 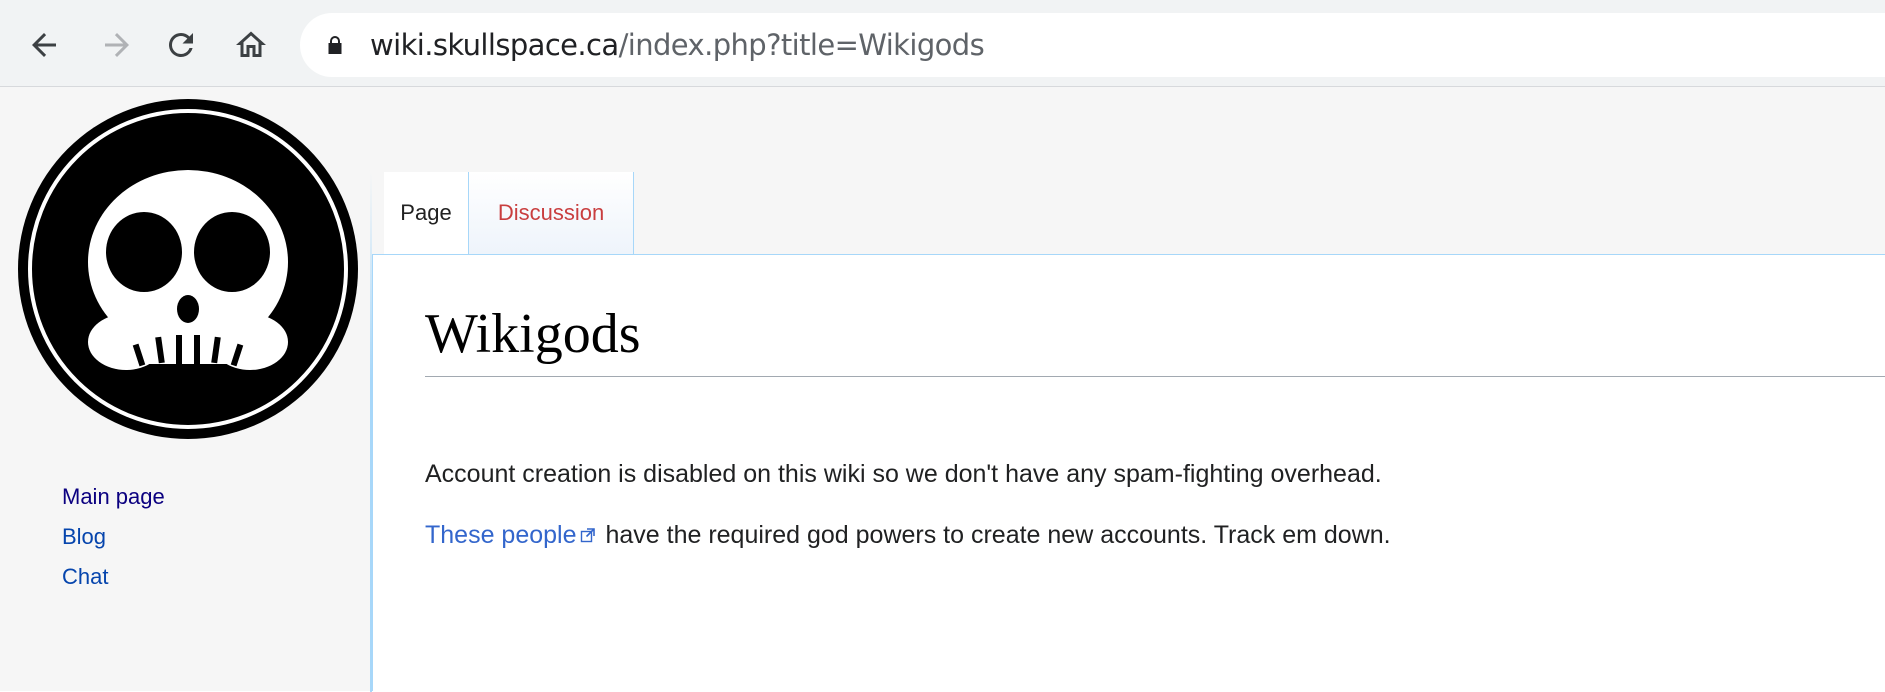 What do you see at coordinates (188, 269) in the screenshot?
I see `skull-logo` at bounding box center [188, 269].